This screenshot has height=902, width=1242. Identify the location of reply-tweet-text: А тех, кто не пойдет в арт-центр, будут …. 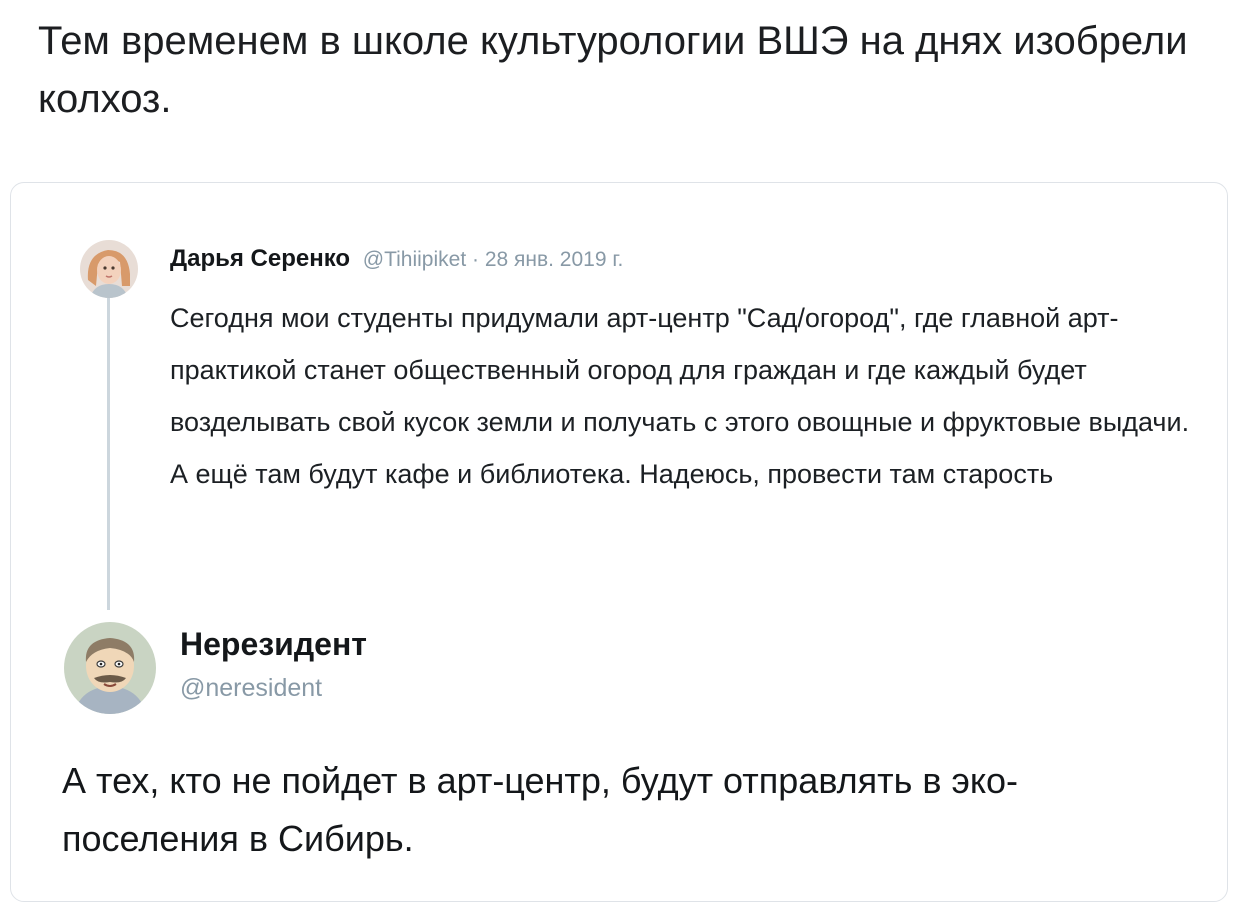
(540, 809).